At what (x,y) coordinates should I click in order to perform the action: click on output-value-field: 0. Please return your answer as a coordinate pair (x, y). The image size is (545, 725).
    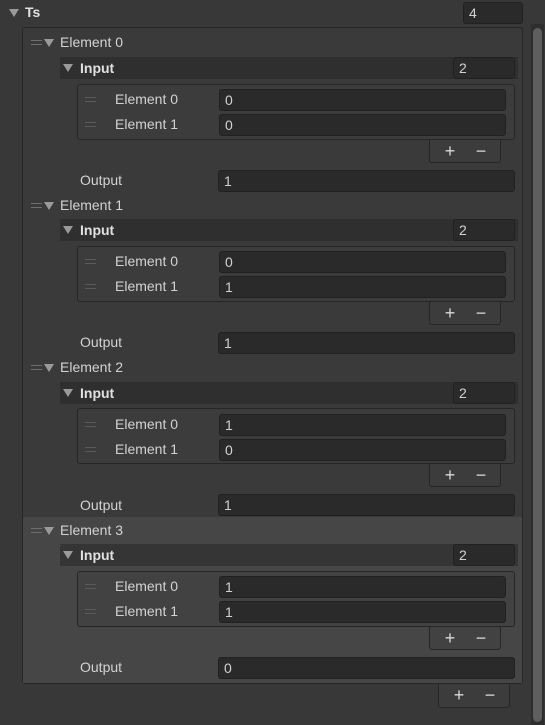
    Looking at the image, I should click on (366, 668).